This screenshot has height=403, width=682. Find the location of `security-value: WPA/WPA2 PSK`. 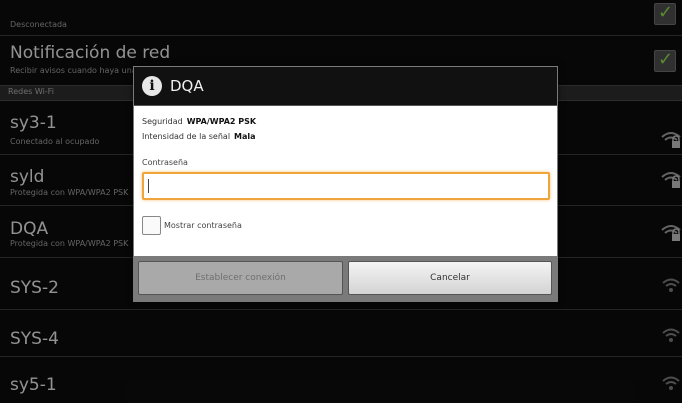

security-value: WPA/WPA2 PSK is located at coordinates (221, 121).